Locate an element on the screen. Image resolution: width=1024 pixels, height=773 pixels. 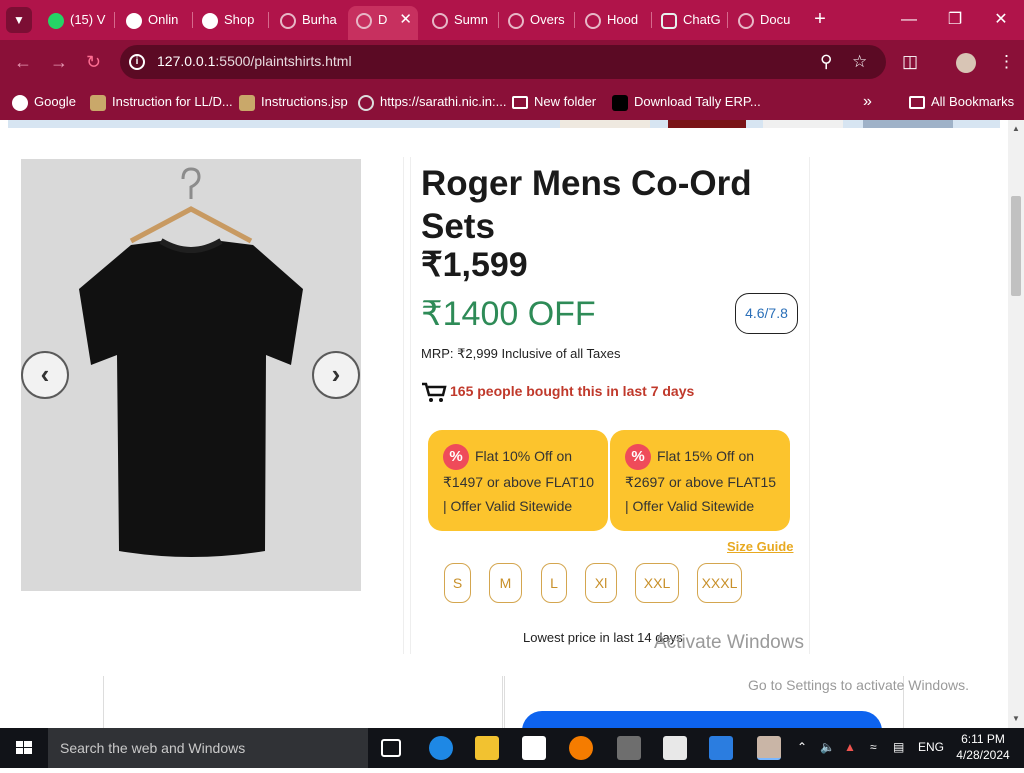
volume-warning-icon: ▲ is located at coordinates (850, 747).